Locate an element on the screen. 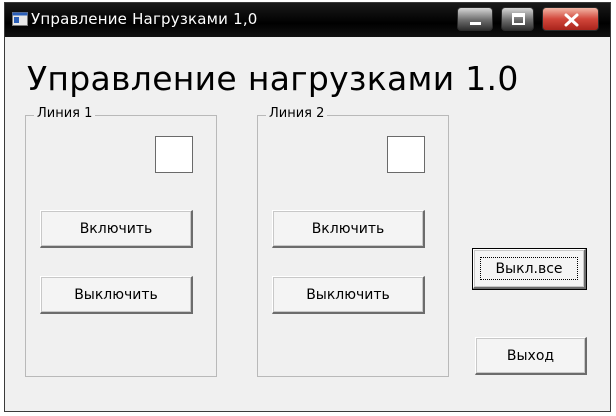 The image size is (616, 416). focus-ring is located at coordinates (529, 268).